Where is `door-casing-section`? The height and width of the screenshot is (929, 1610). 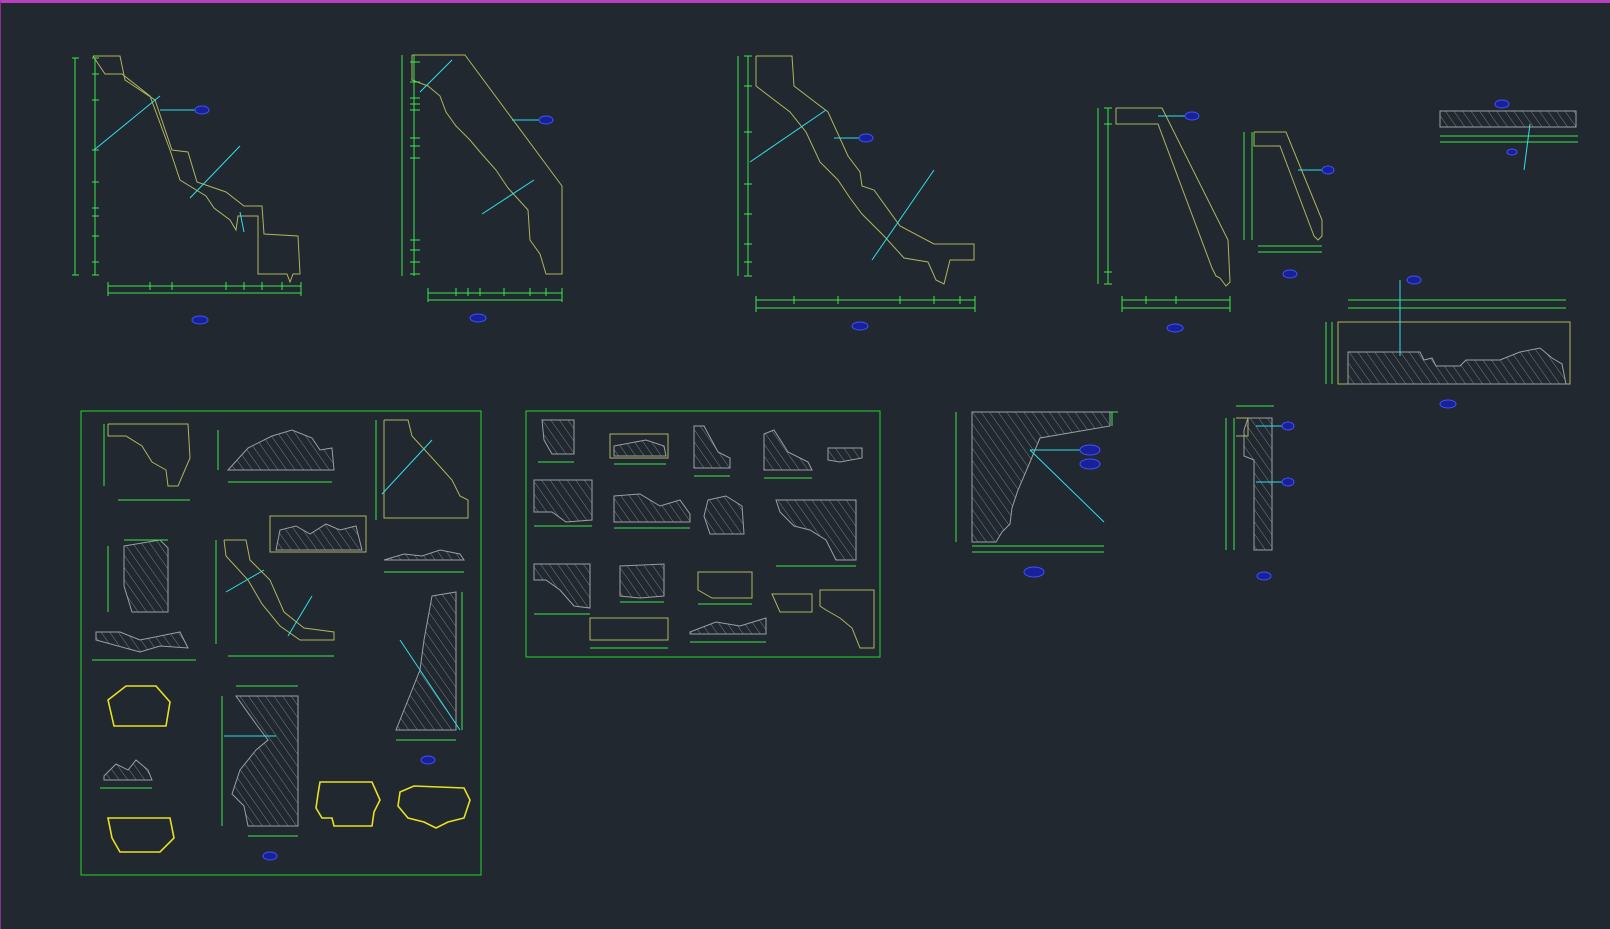 door-casing-section is located at coordinates (1260, 493).